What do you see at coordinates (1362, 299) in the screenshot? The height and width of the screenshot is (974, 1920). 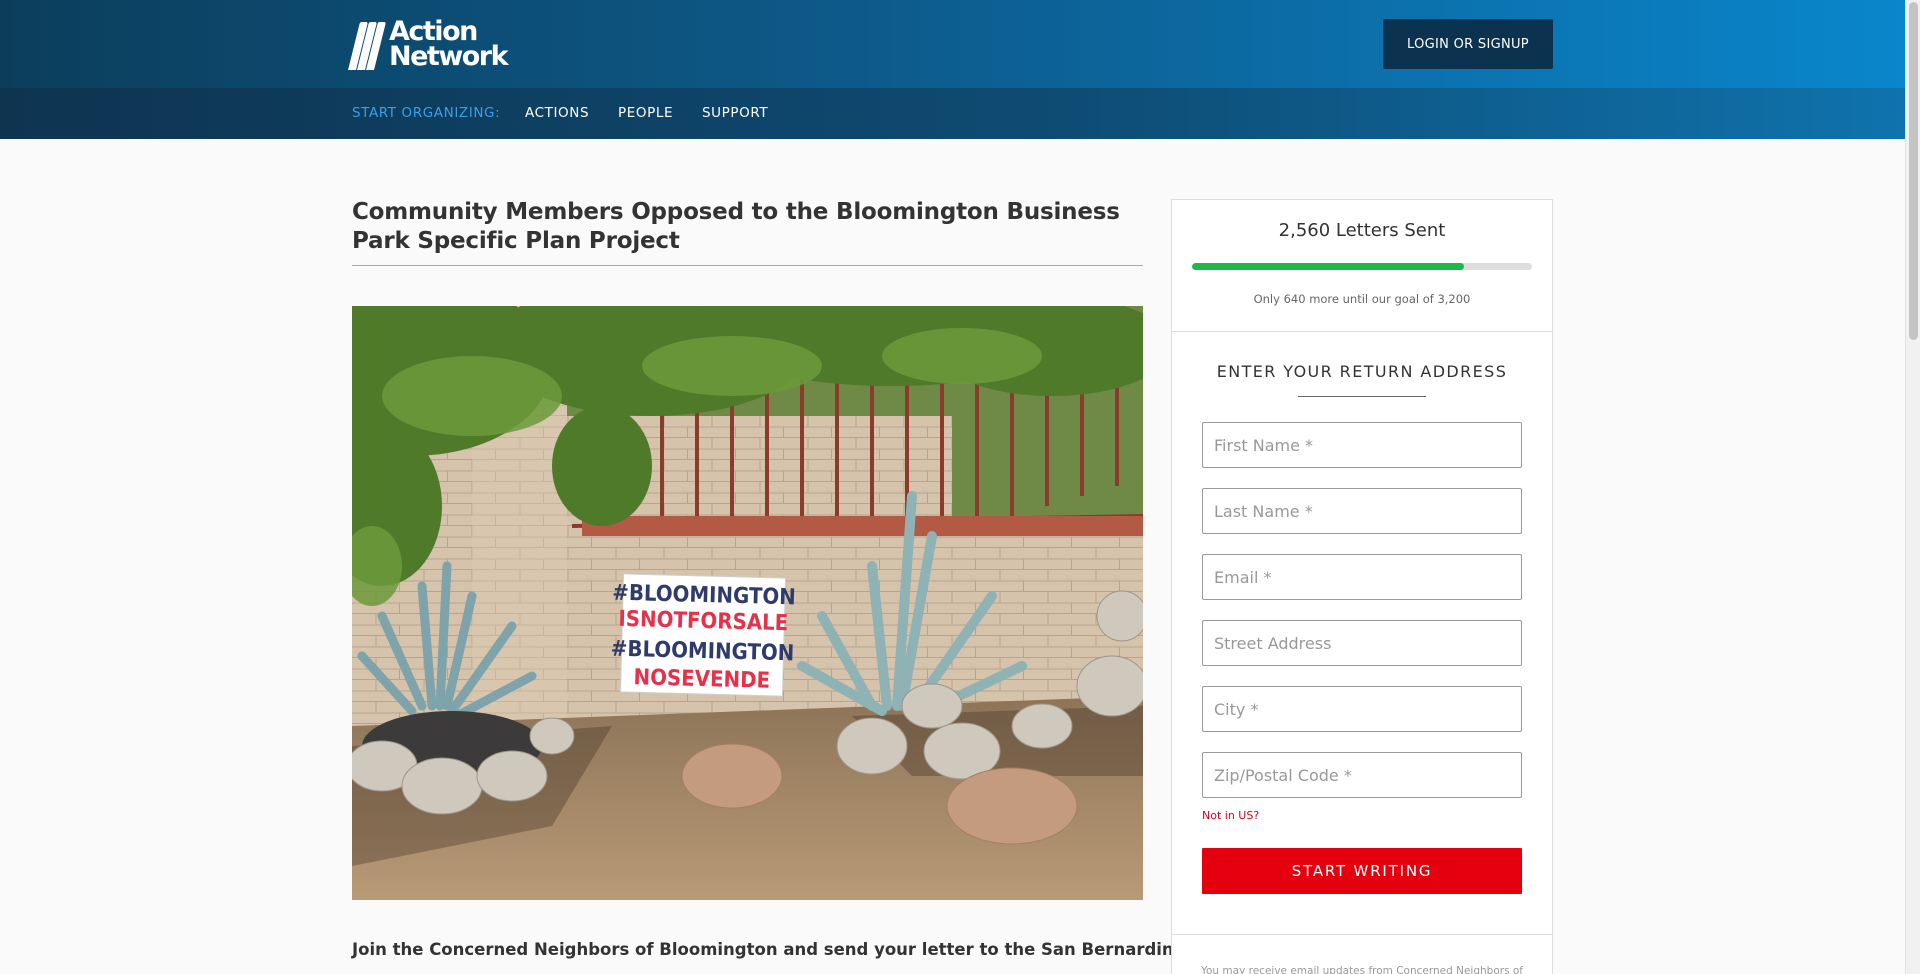 I see `goal-progress-note: Only 640 more until our goal of 3,200` at bounding box center [1362, 299].